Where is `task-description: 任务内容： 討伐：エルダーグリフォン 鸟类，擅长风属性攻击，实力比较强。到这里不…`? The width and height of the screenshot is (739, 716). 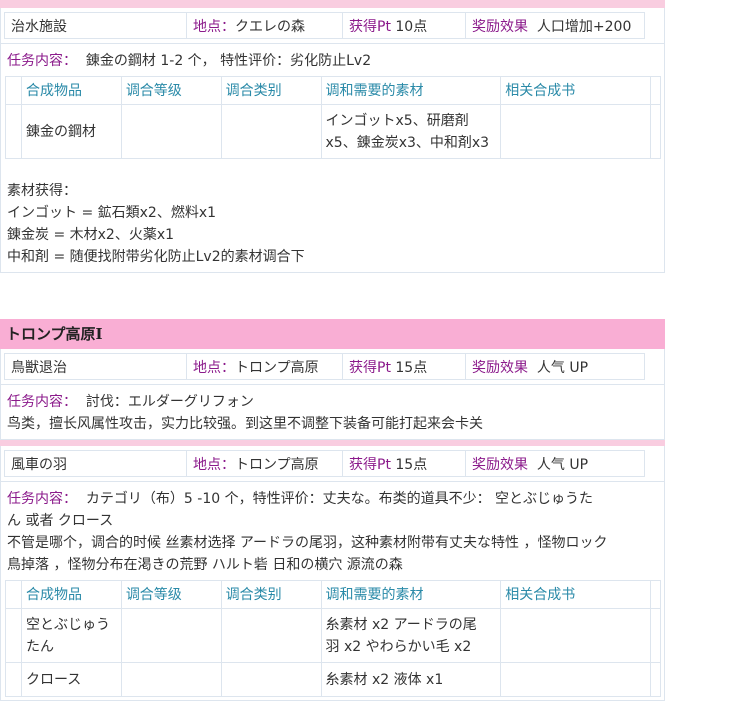
task-description: 任务内容： 討伐：エルダーグリフォン 鸟类，擅长风属性攻击，实力比较强。到这里不… is located at coordinates (332, 412).